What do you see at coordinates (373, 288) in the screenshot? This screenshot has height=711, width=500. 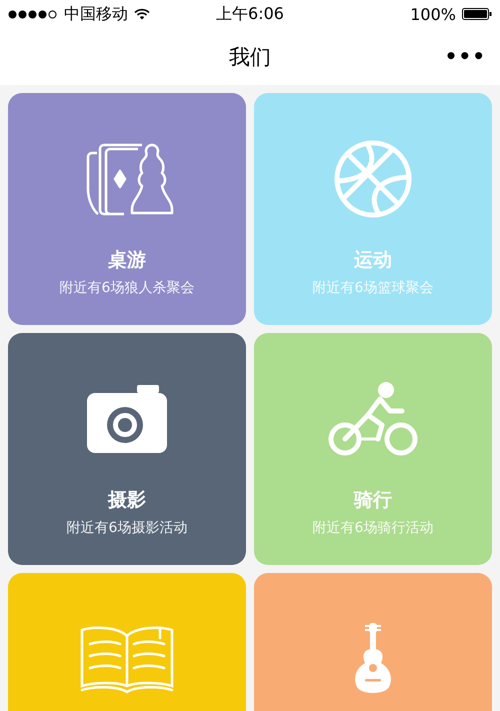 I see `card-subtitle: 附近有6场篮球聚会` at bounding box center [373, 288].